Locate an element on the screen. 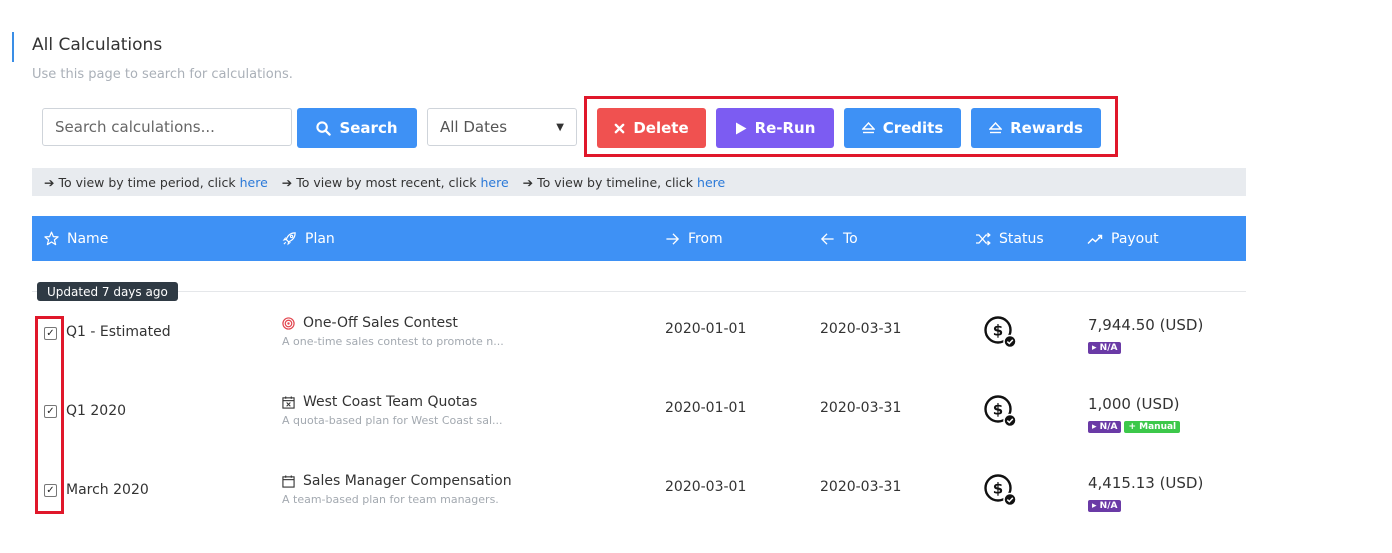  page-header: All Calculations is located at coordinates (87, 47).